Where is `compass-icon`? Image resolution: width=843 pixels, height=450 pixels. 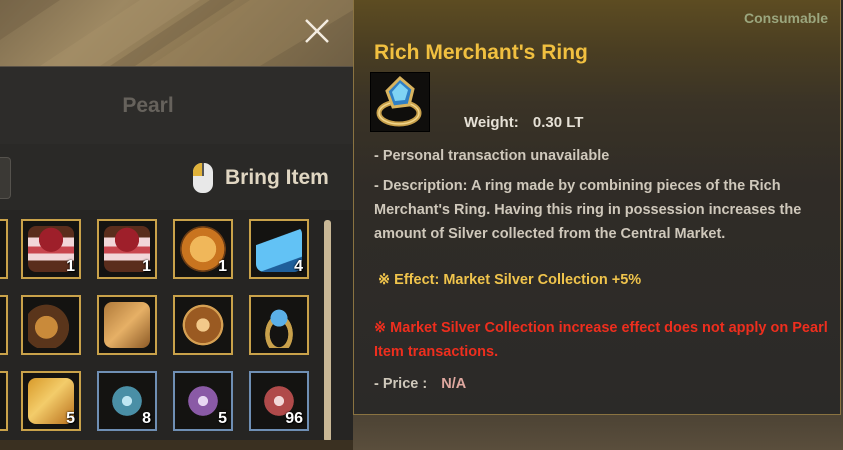 compass-icon is located at coordinates (203, 325).